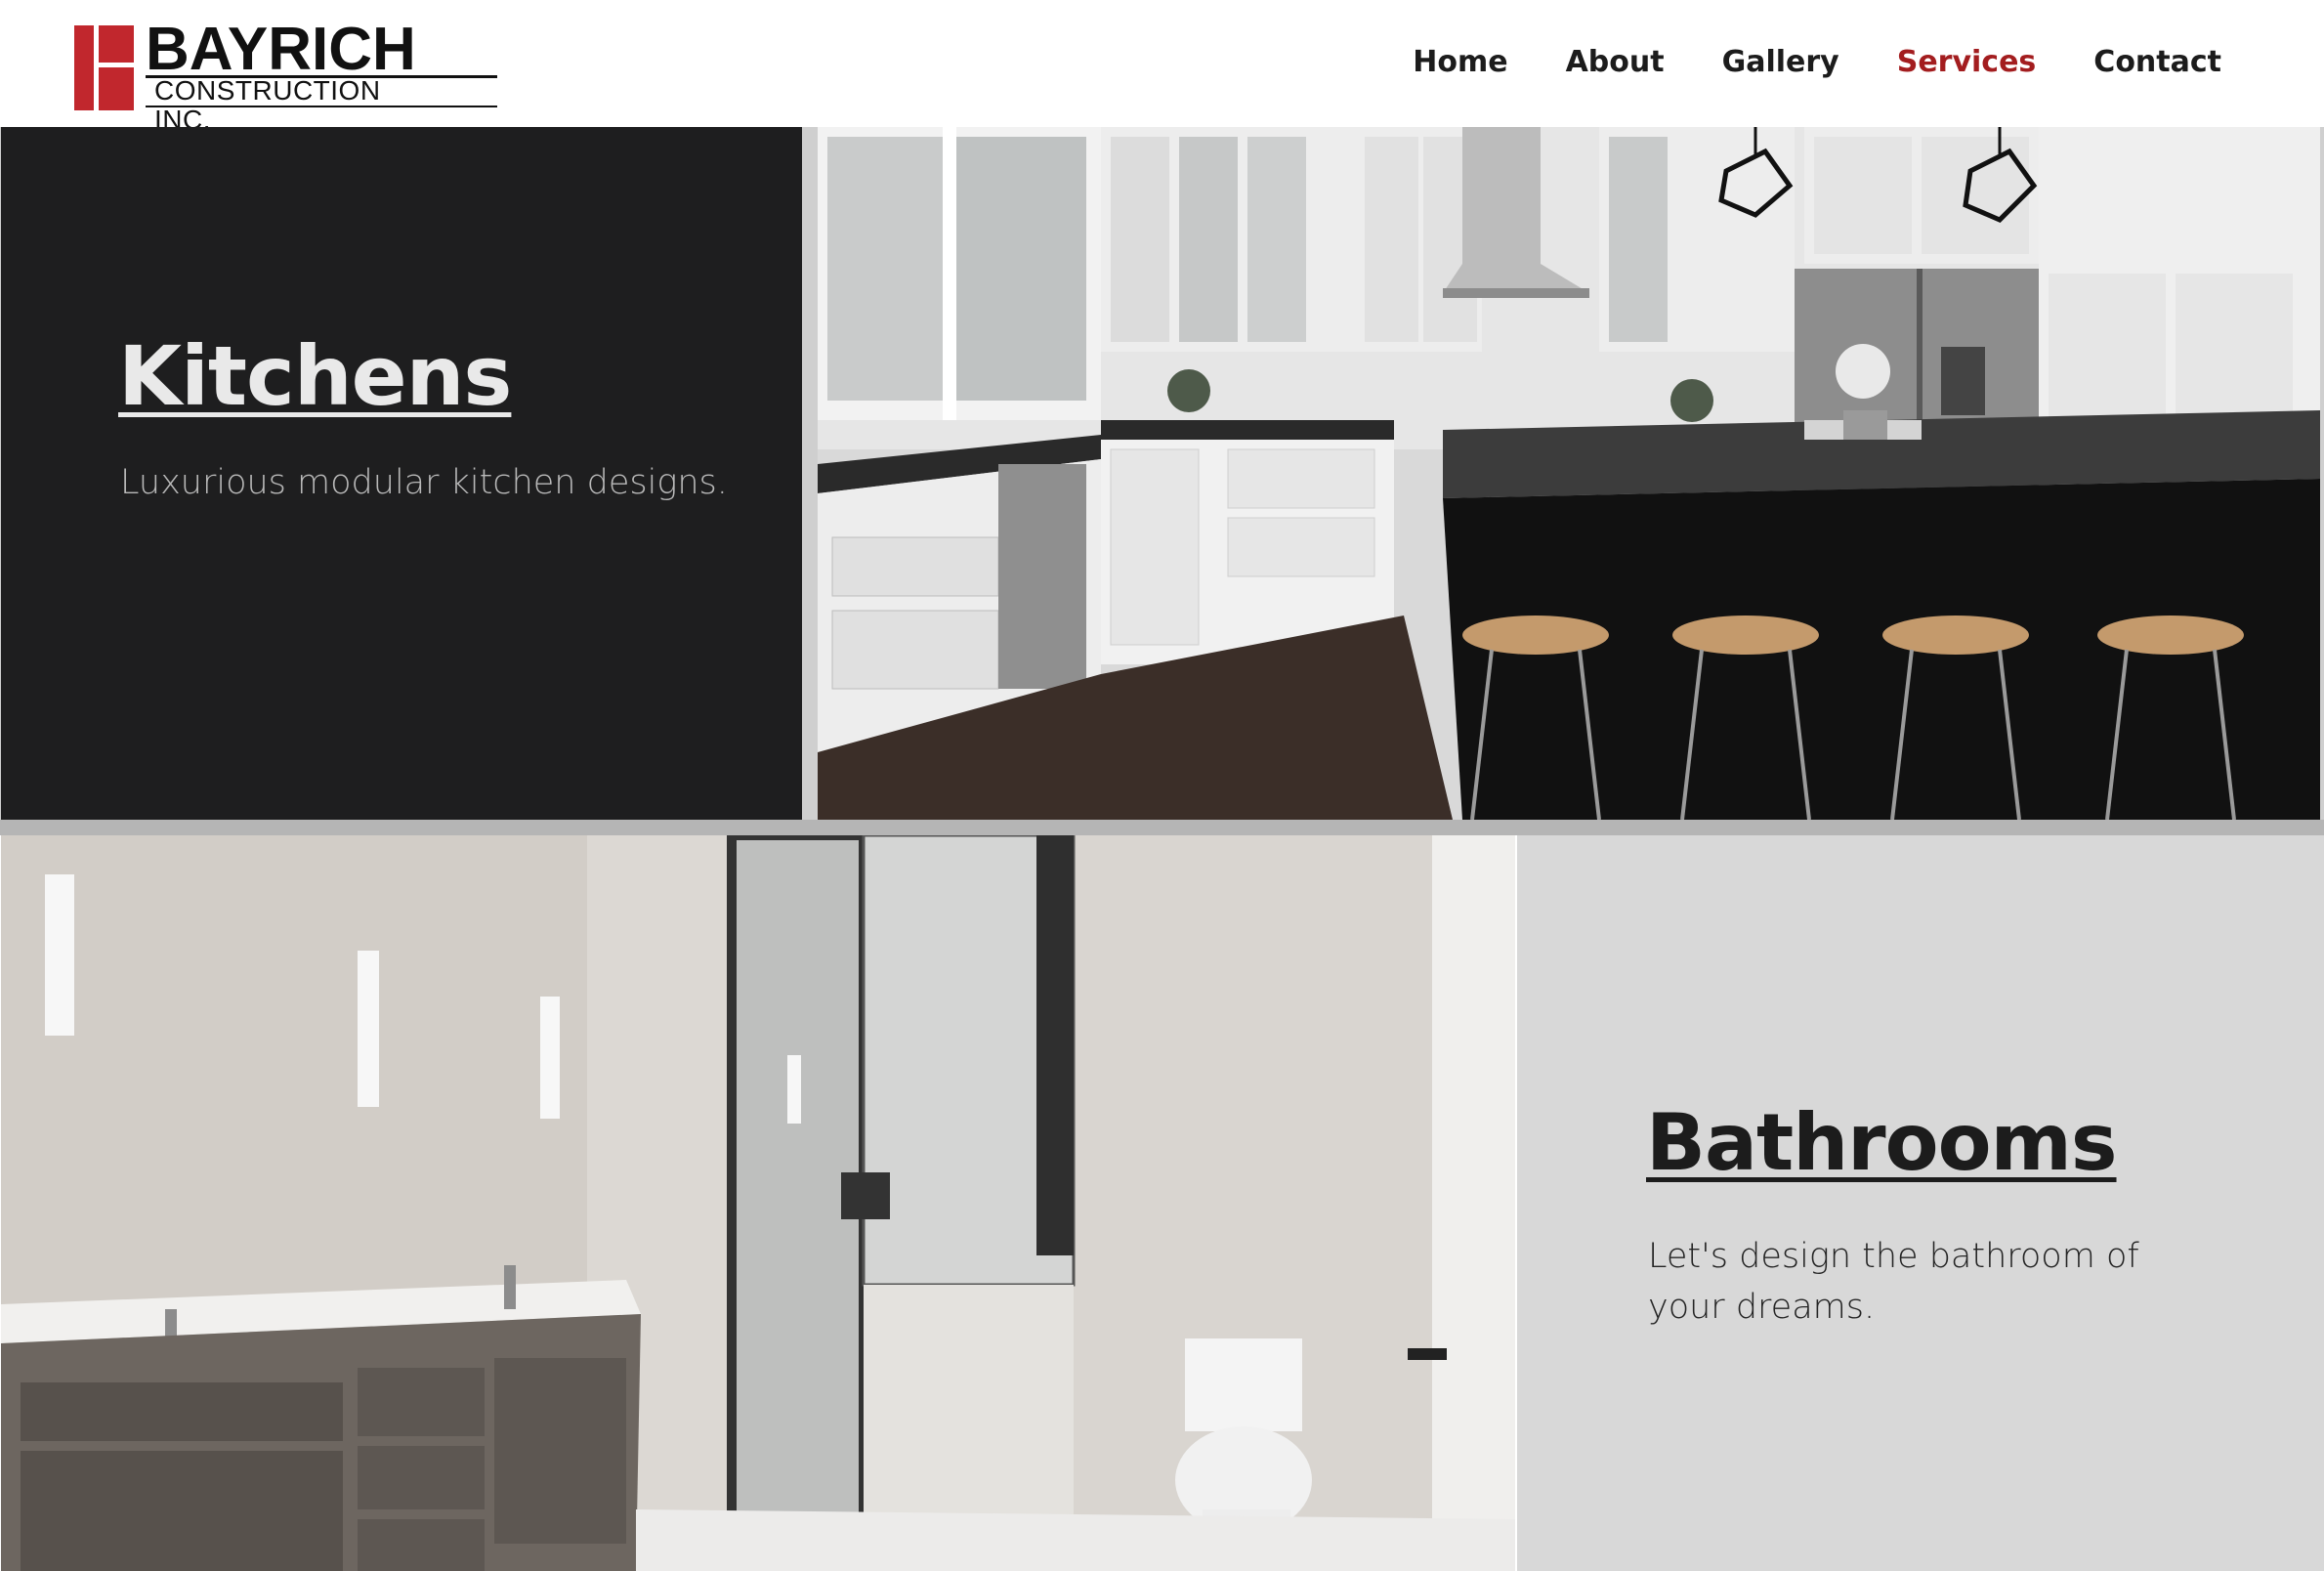 The image size is (2324, 1571). What do you see at coordinates (281, 49) in the screenshot?
I see `logo-name: BAYRICH` at bounding box center [281, 49].